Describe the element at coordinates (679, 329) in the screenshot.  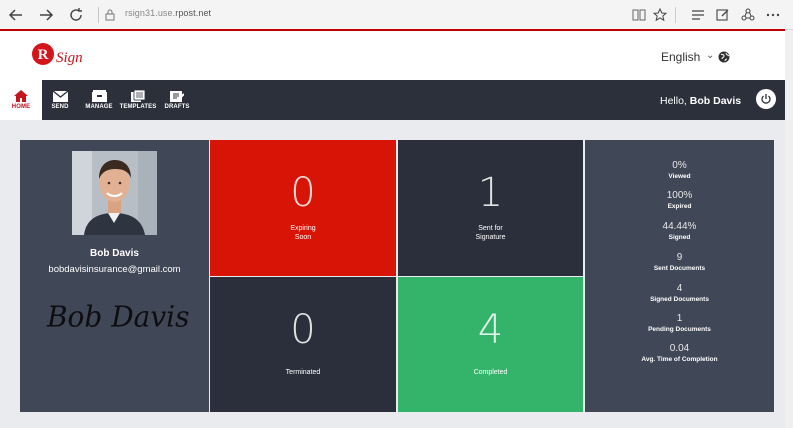
I see `stat-label: Pending Documents` at that location.